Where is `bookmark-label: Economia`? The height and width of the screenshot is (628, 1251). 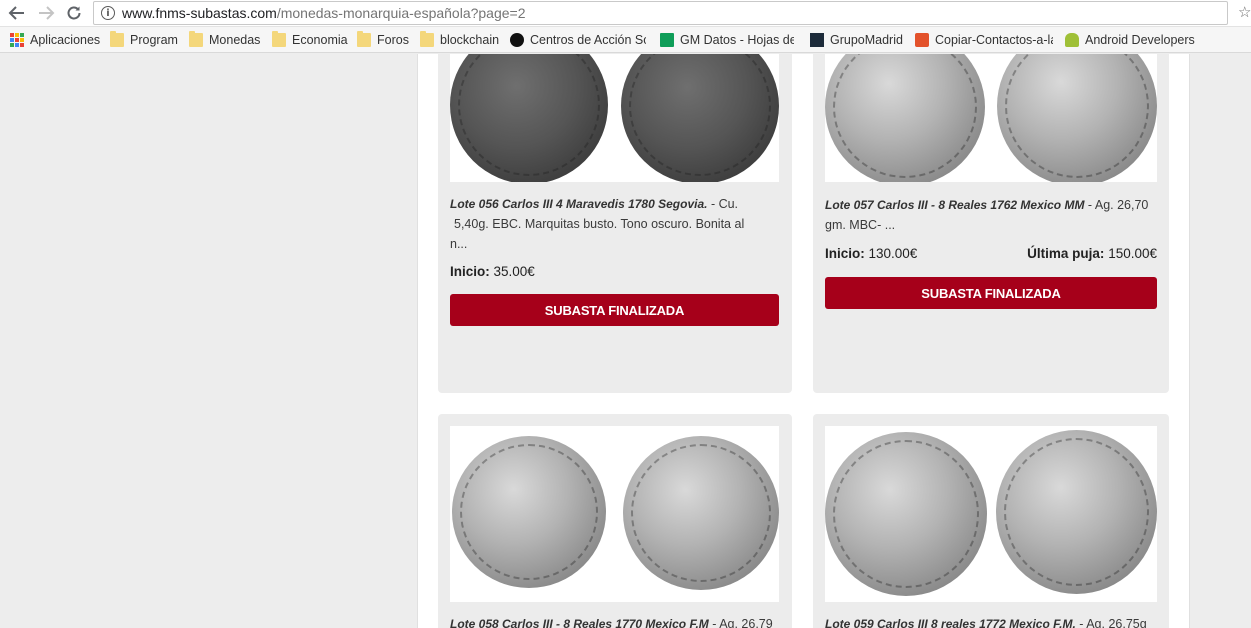 bookmark-label: Economia is located at coordinates (320, 40).